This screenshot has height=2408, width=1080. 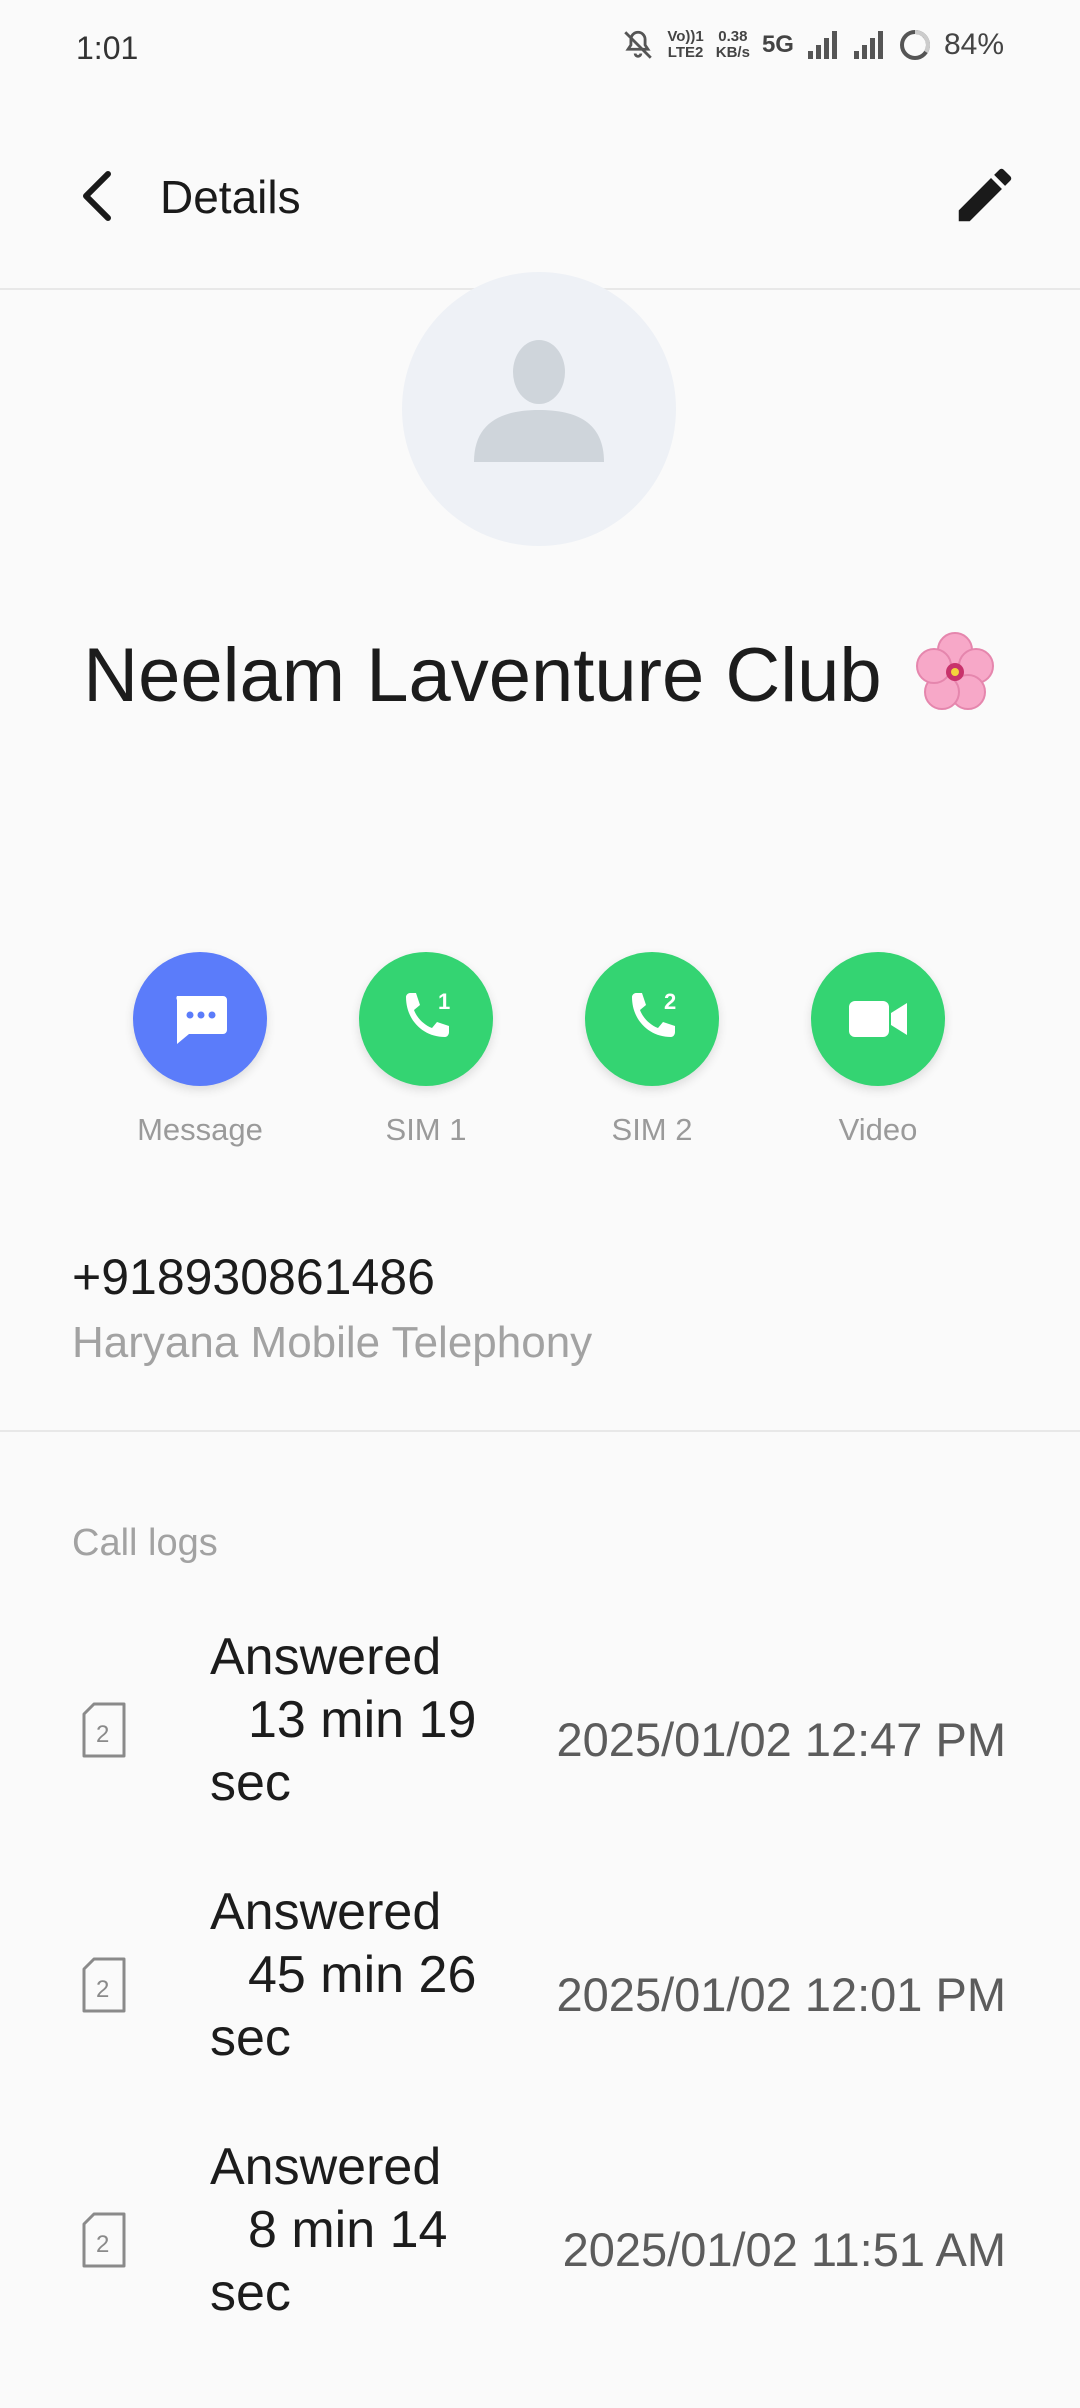 I want to click on status-icons: Vo))1 LTE2 0.38 KB/s 5G 84%, so click(x=812, y=45).